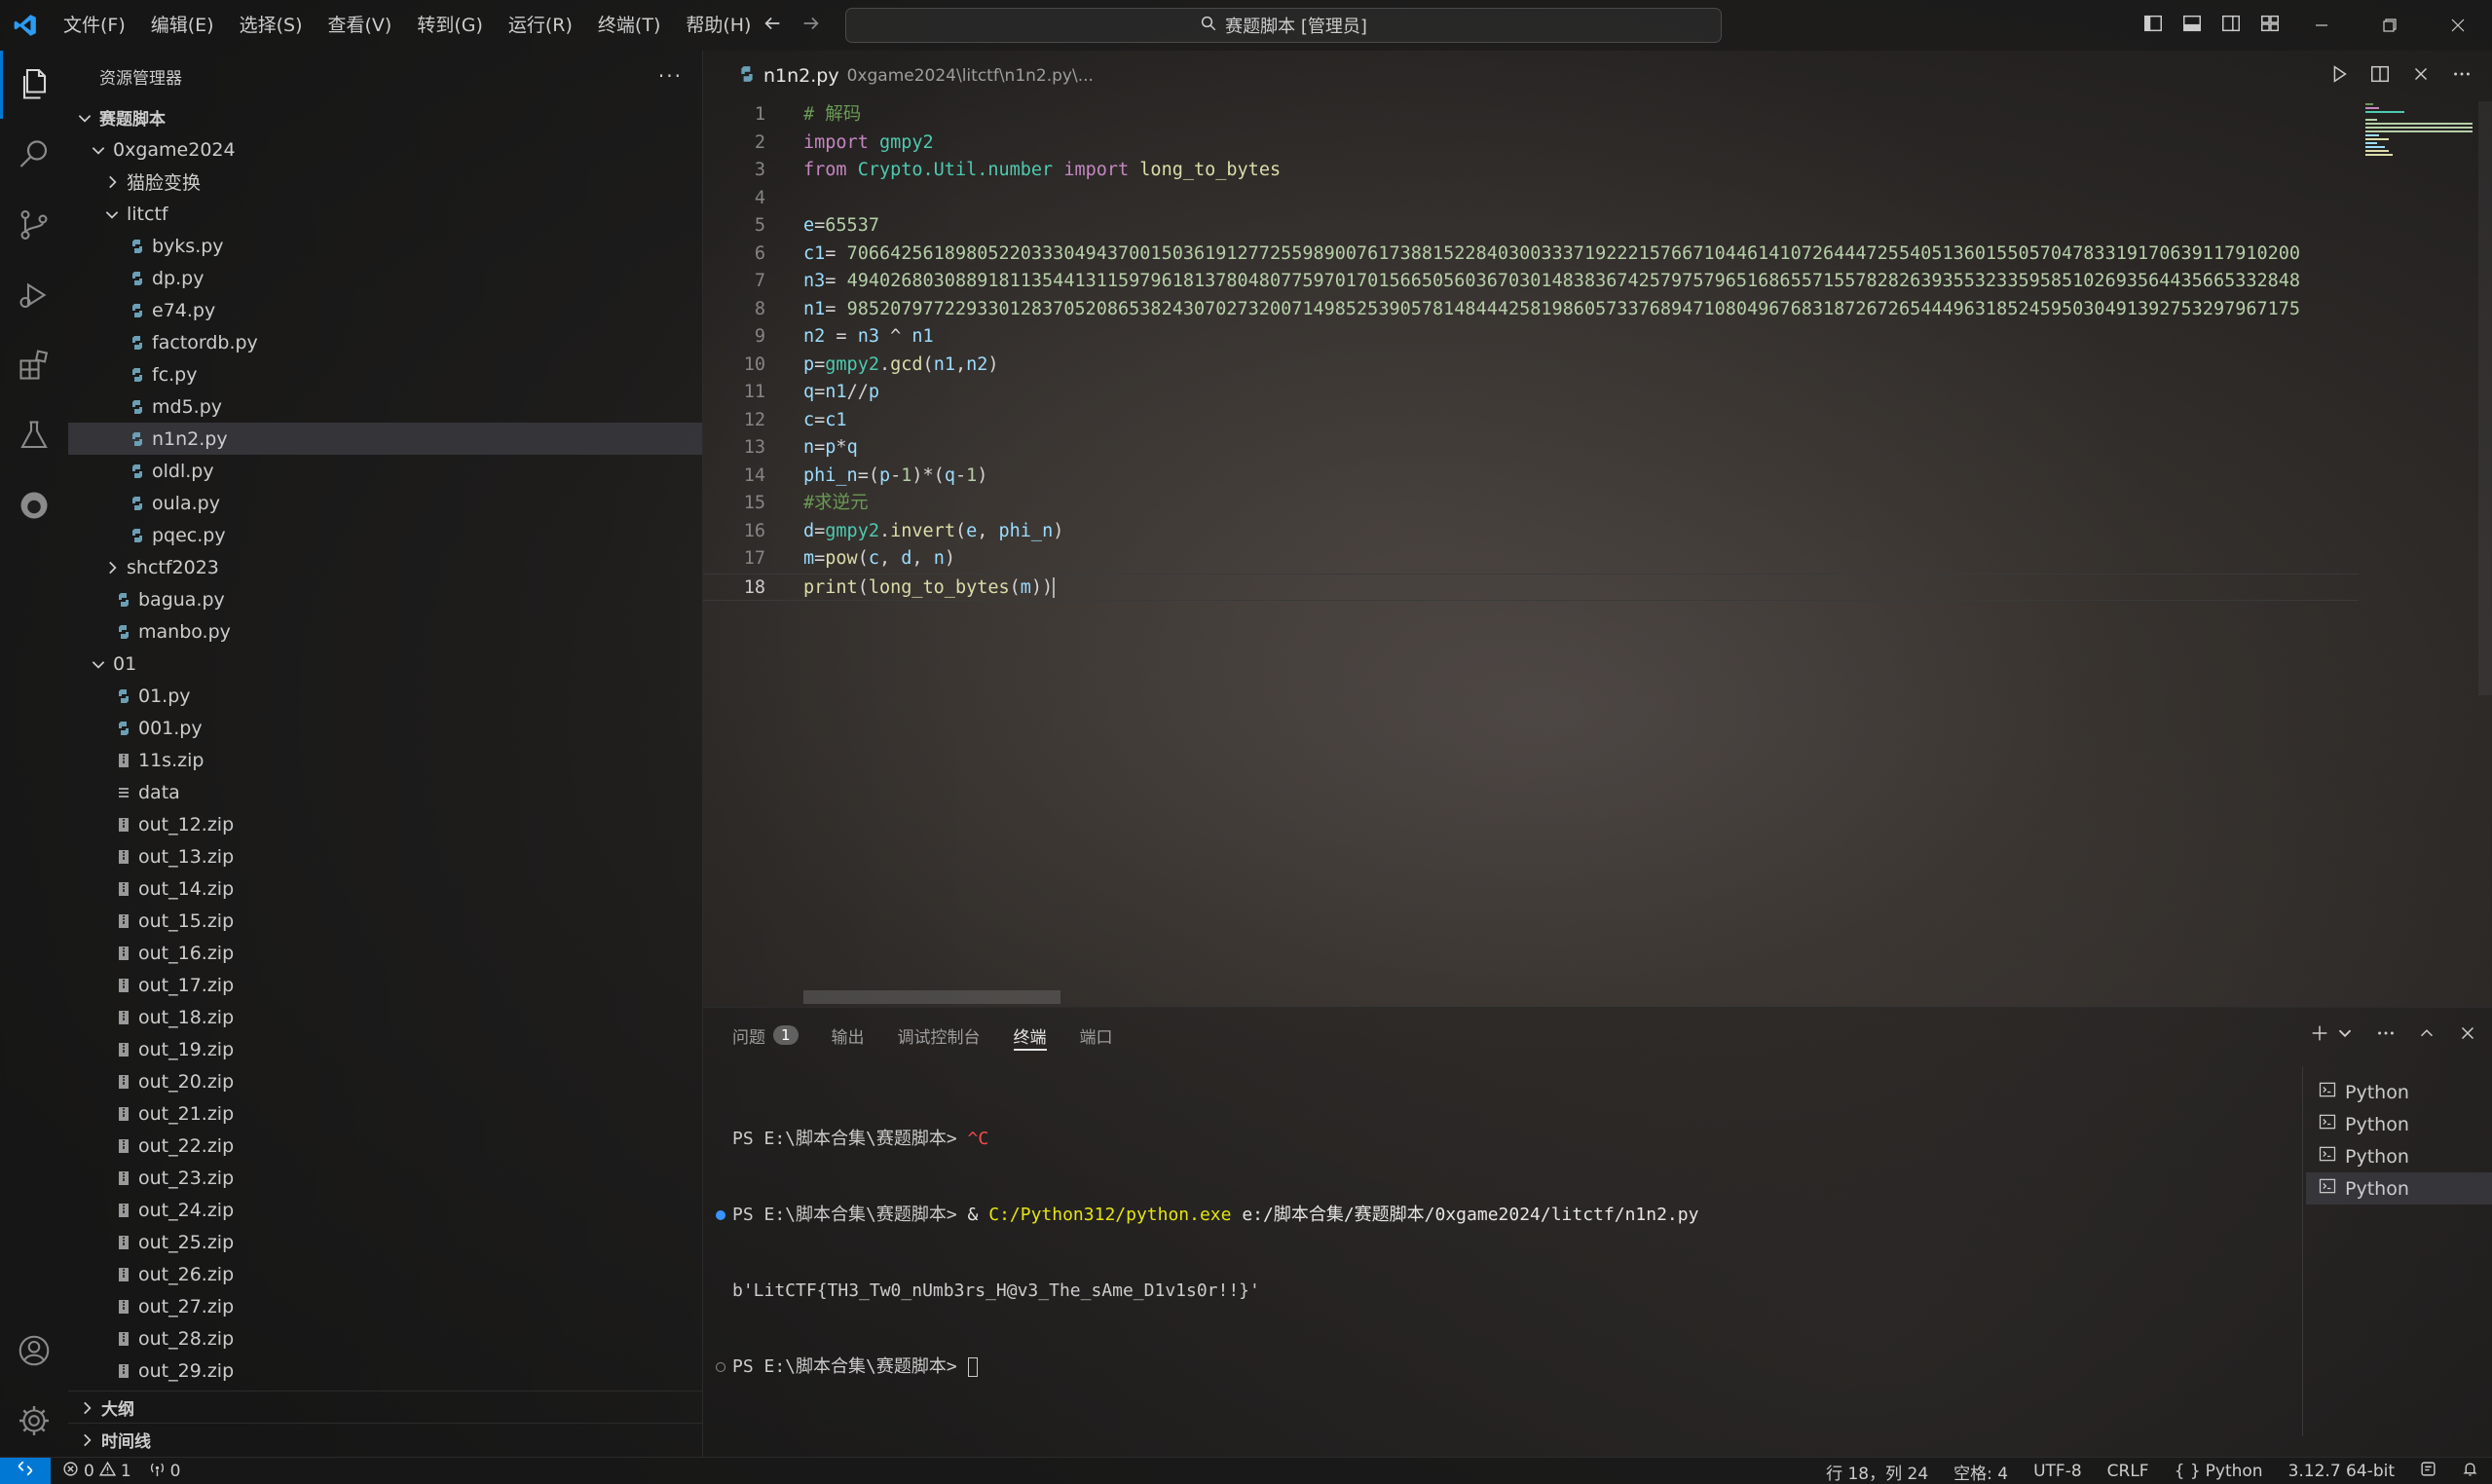 Image resolution: width=2492 pixels, height=1484 pixels. What do you see at coordinates (385, 246) in the screenshot?
I see `file-item: byks.py` at bounding box center [385, 246].